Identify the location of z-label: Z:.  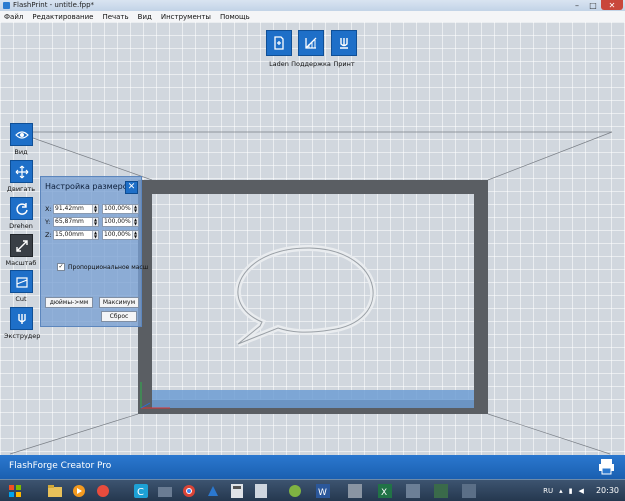
(48, 234).